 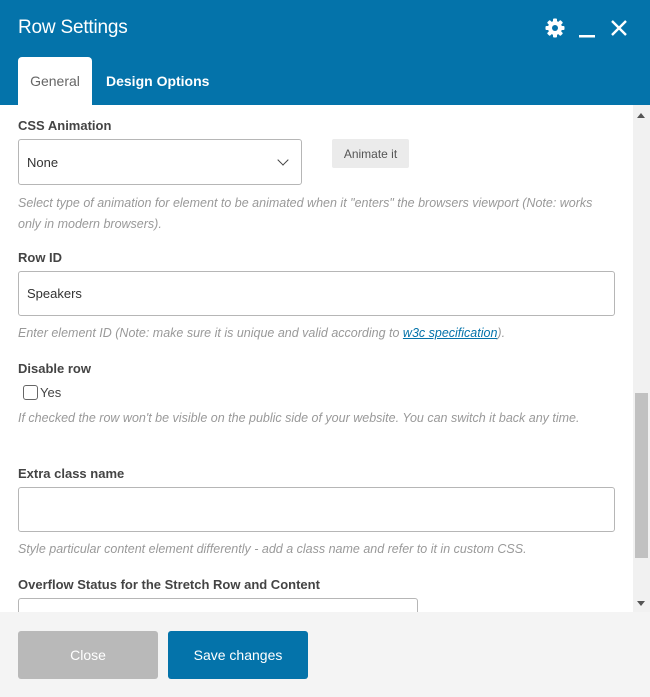 I want to click on overflow-status-select, so click(x=218, y=605).